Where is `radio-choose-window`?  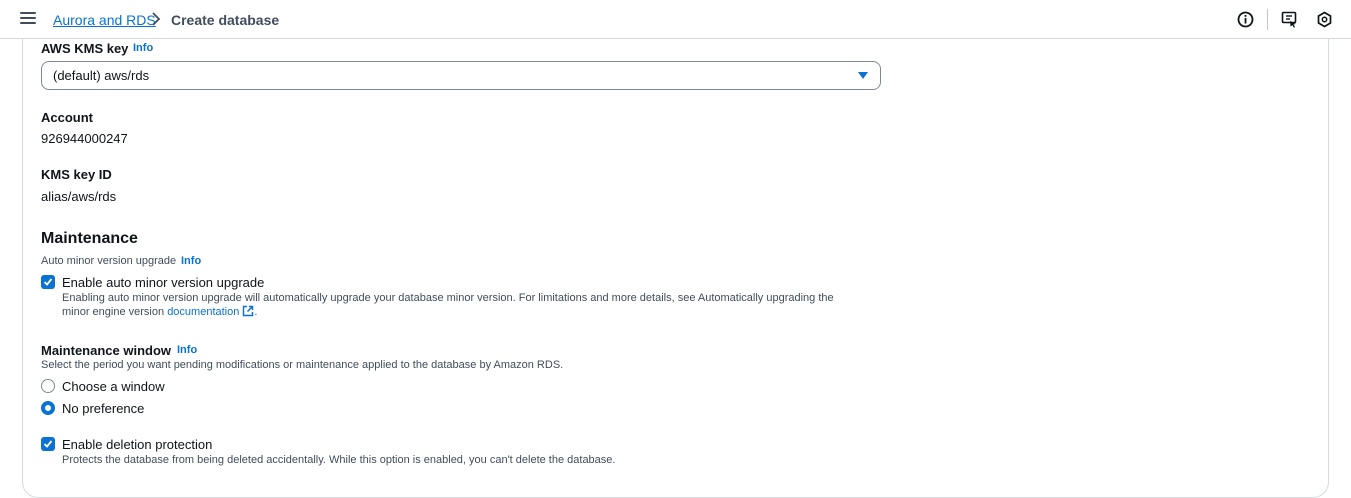 radio-choose-window is located at coordinates (48, 386).